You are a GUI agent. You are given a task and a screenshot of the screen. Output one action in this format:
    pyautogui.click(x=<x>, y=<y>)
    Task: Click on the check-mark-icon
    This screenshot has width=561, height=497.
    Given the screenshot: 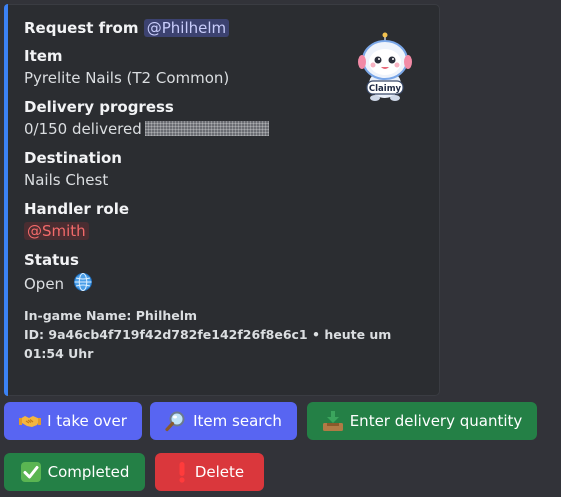 What is the action you would take?
    pyautogui.click(x=31, y=472)
    